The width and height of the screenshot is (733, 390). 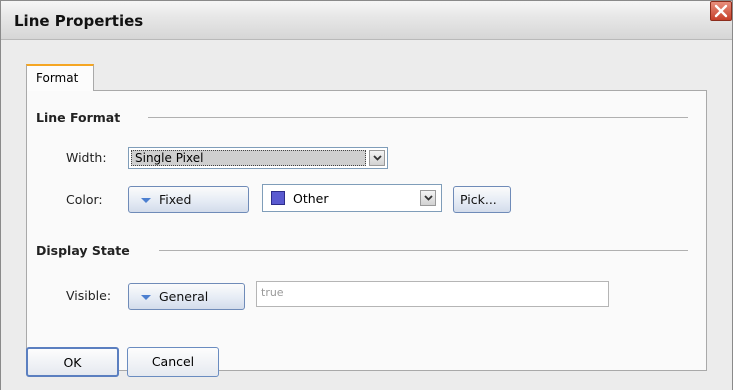 I want to click on cancel-label: Cancel, so click(x=173, y=361).